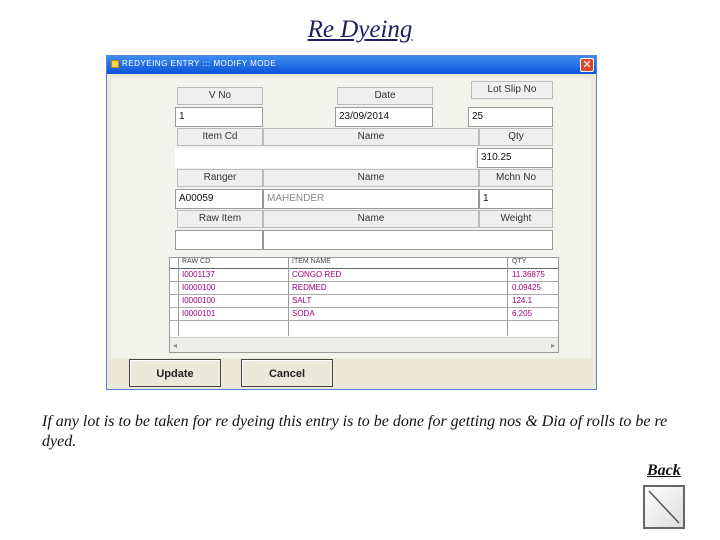  What do you see at coordinates (311, 261) in the screenshot?
I see `grid-header-item-name: ITEM NAME` at bounding box center [311, 261].